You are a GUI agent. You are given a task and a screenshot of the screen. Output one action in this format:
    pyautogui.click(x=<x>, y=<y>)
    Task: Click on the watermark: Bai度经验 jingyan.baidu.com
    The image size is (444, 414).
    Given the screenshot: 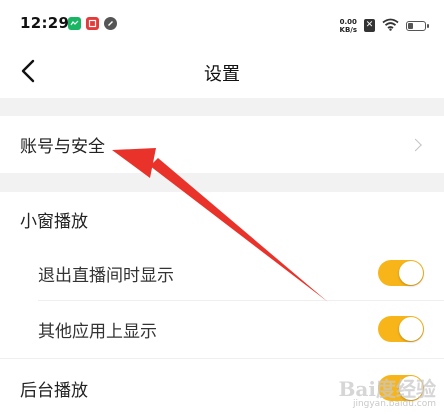 What is the action you would take?
    pyautogui.click(x=387, y=394)
    